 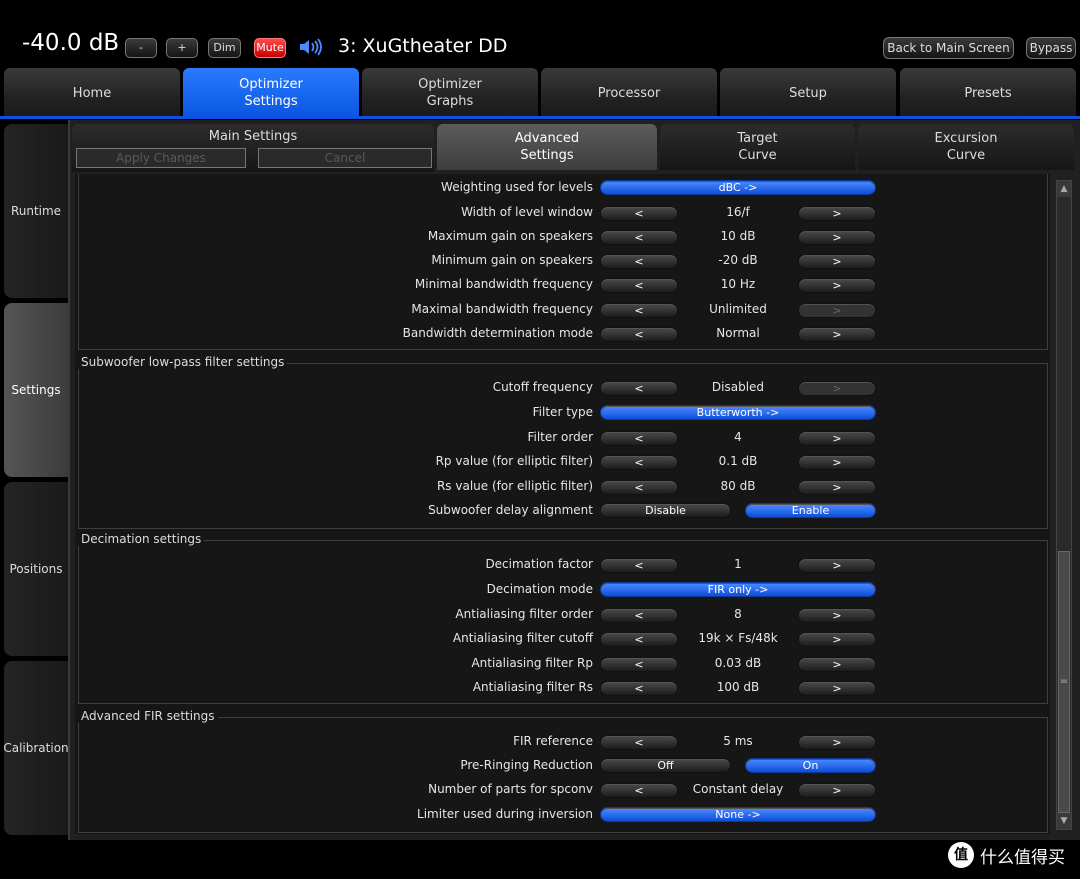 I want to click on row-label: Antialiasing filter cutoff, so click(x=522, y=638).